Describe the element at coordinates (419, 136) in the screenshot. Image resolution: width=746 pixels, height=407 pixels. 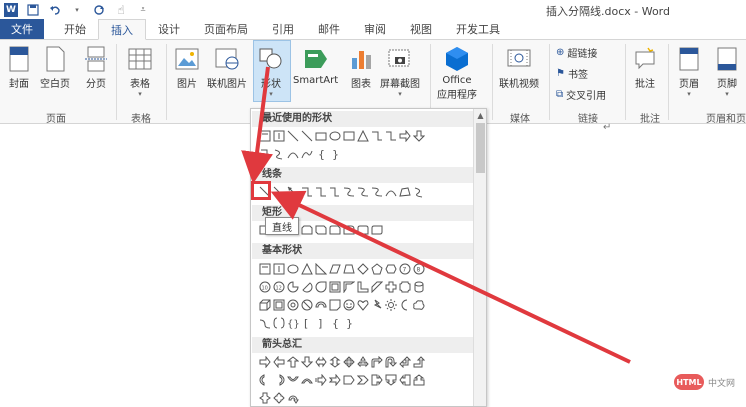
I see `down-arrow-shape-icon` at that location.